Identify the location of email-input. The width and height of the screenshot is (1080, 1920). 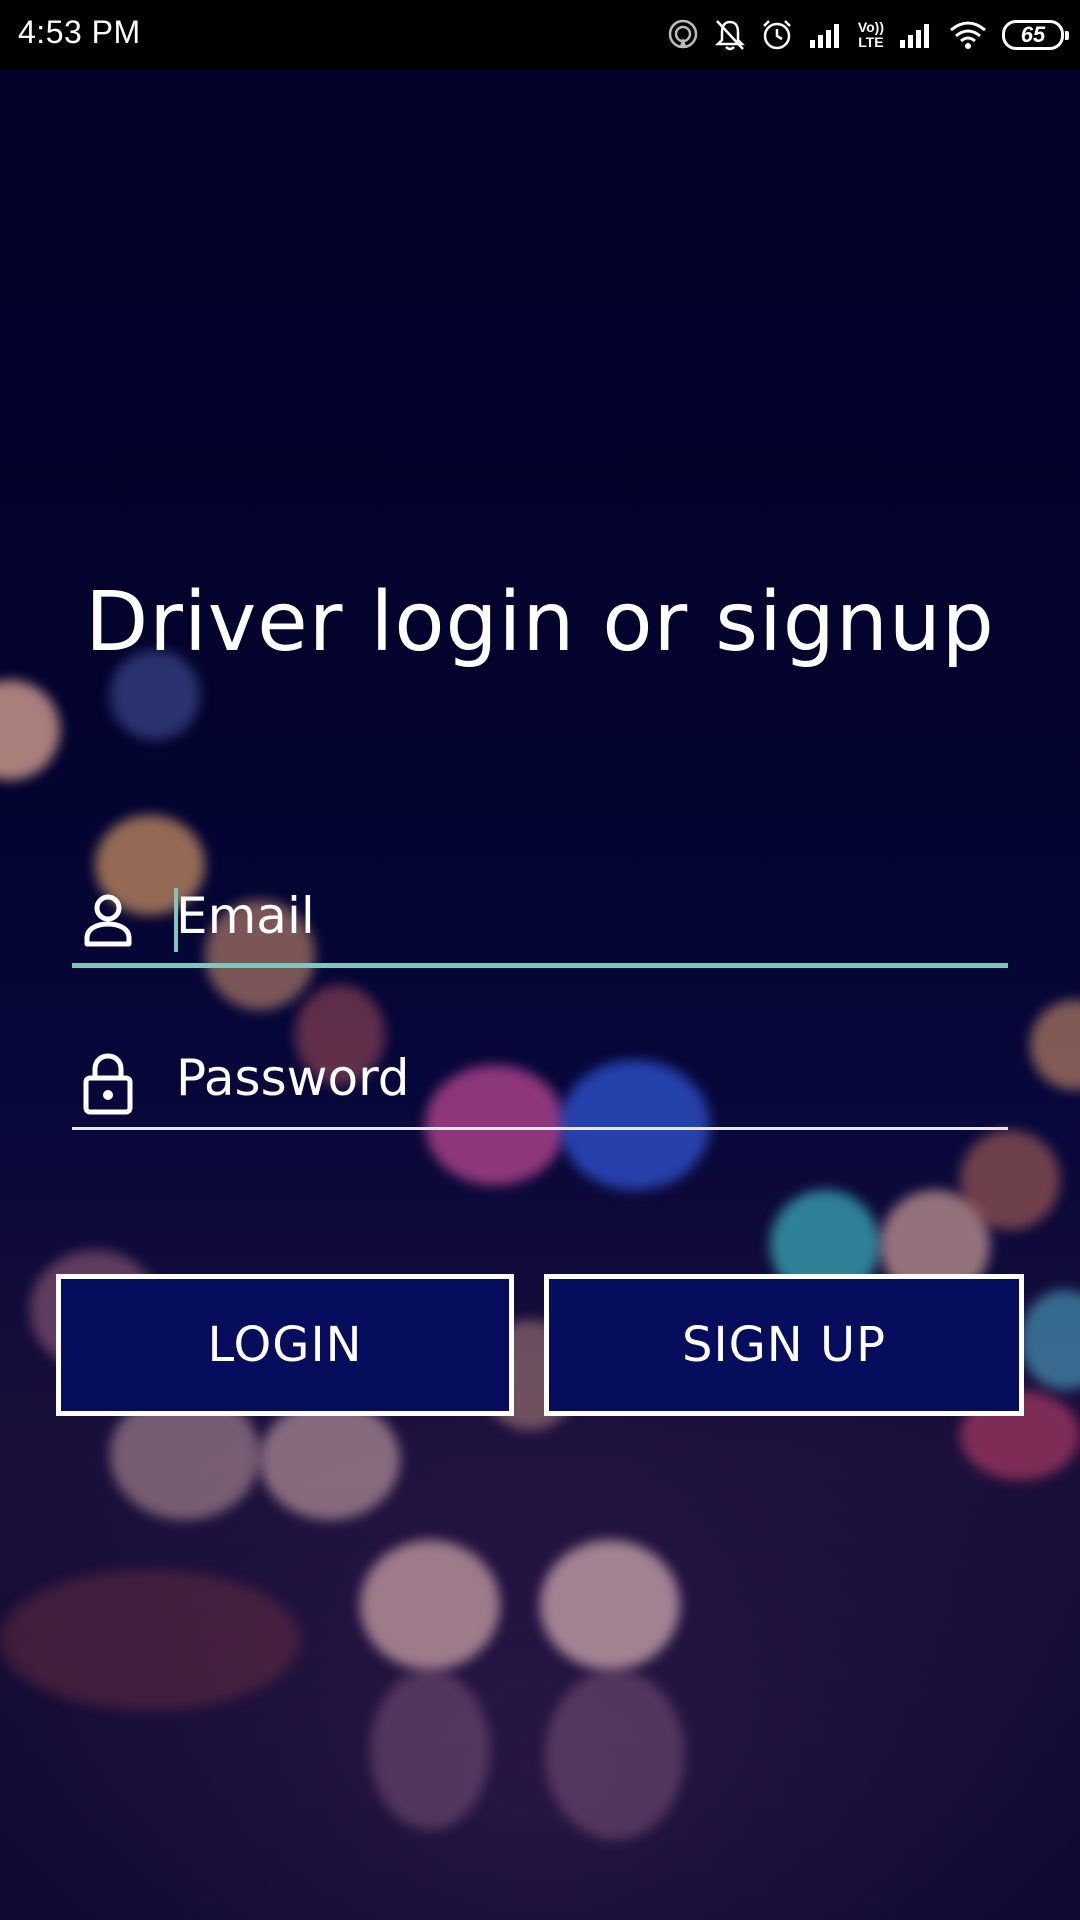
(586, 916).